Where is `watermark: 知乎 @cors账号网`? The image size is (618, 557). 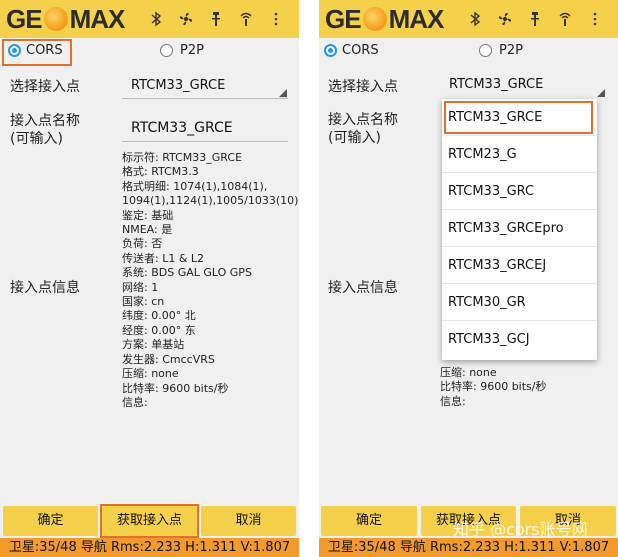 watermark: 知乎 @cors账号网 is located at coordinates (520, 529).